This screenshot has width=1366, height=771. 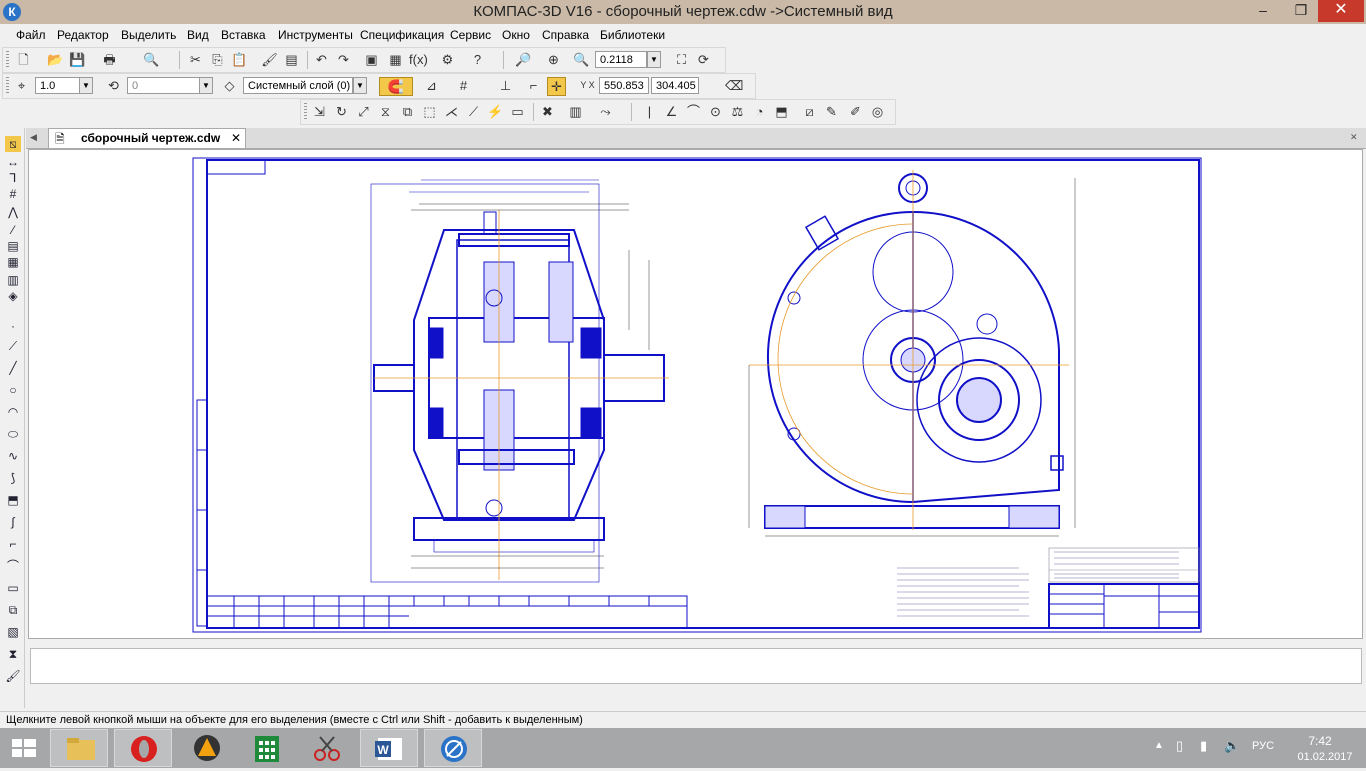 What do you see at coordinates (831, 111) in the screenshot?
I see `pencil-icon: ✎` at bounding box center [831, 111].